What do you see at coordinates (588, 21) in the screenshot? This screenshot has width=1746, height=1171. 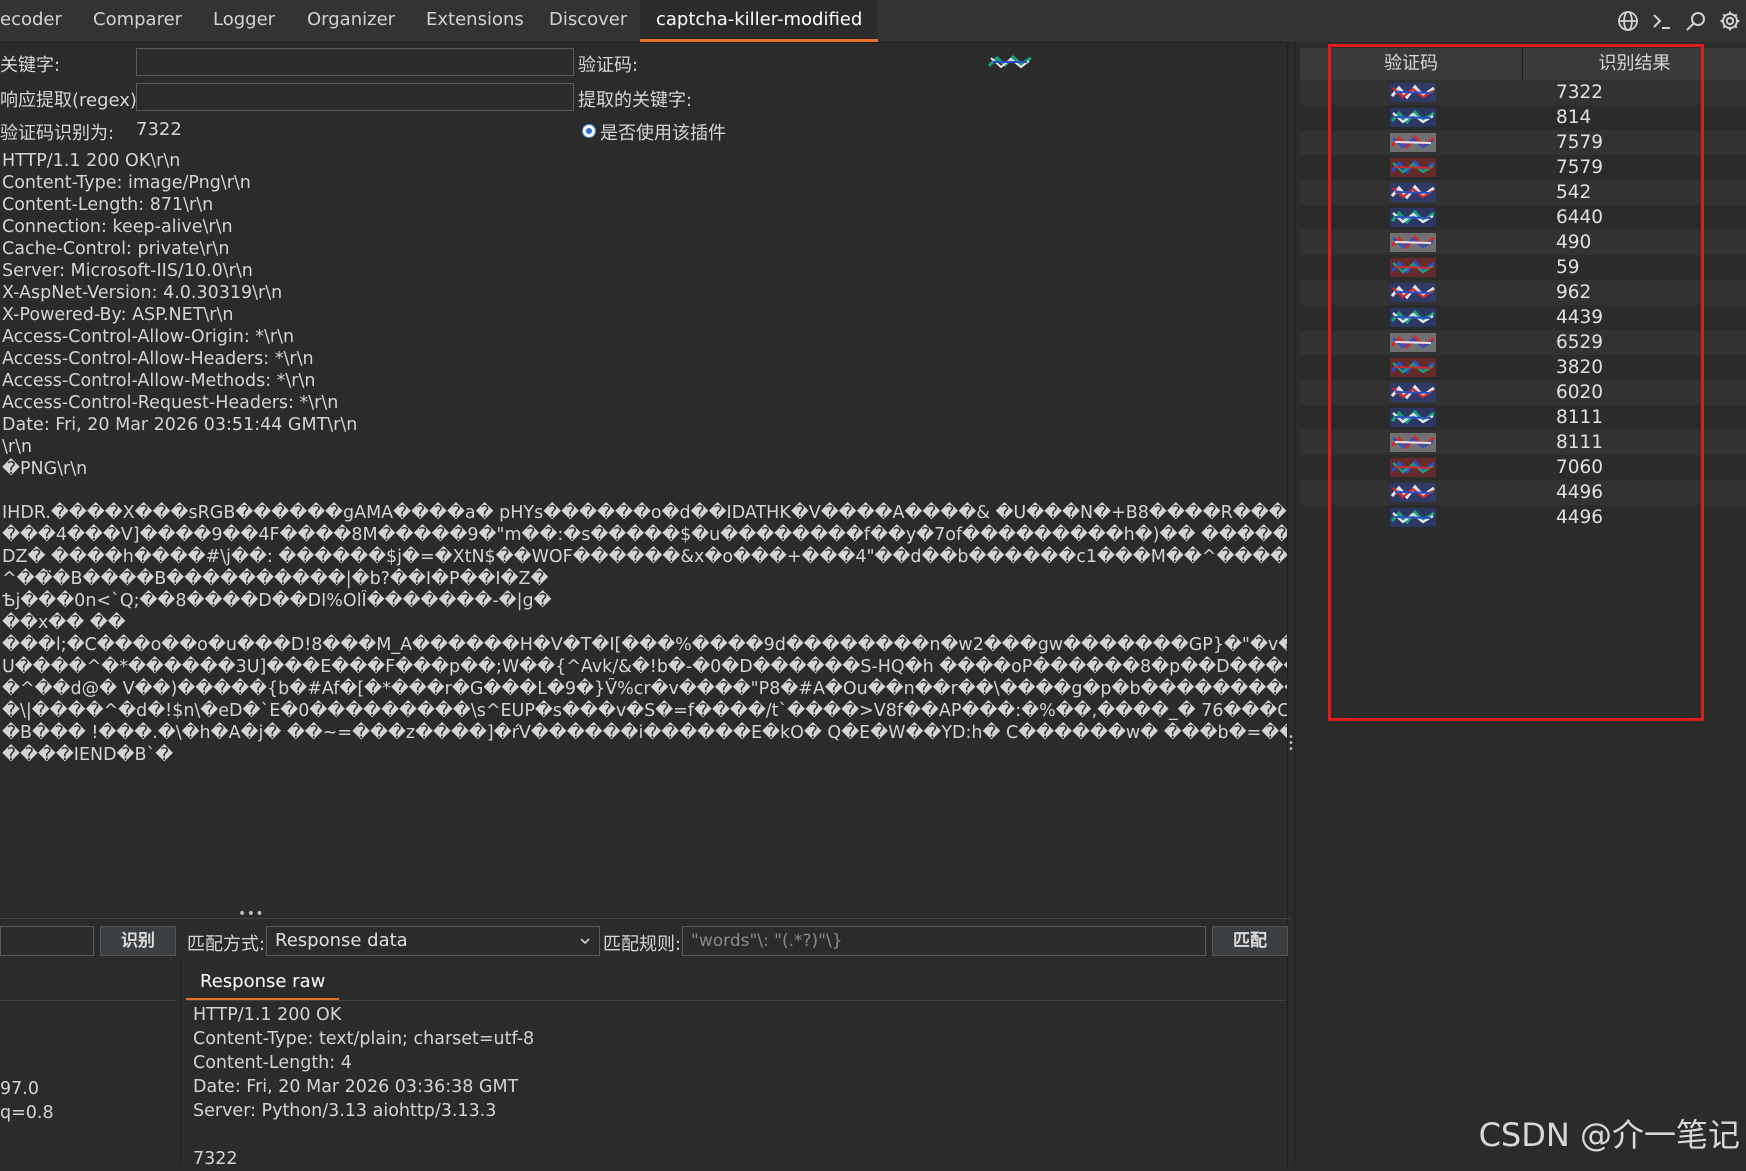 I see `tab-discover: Discover` at bounding box center [588, 21].